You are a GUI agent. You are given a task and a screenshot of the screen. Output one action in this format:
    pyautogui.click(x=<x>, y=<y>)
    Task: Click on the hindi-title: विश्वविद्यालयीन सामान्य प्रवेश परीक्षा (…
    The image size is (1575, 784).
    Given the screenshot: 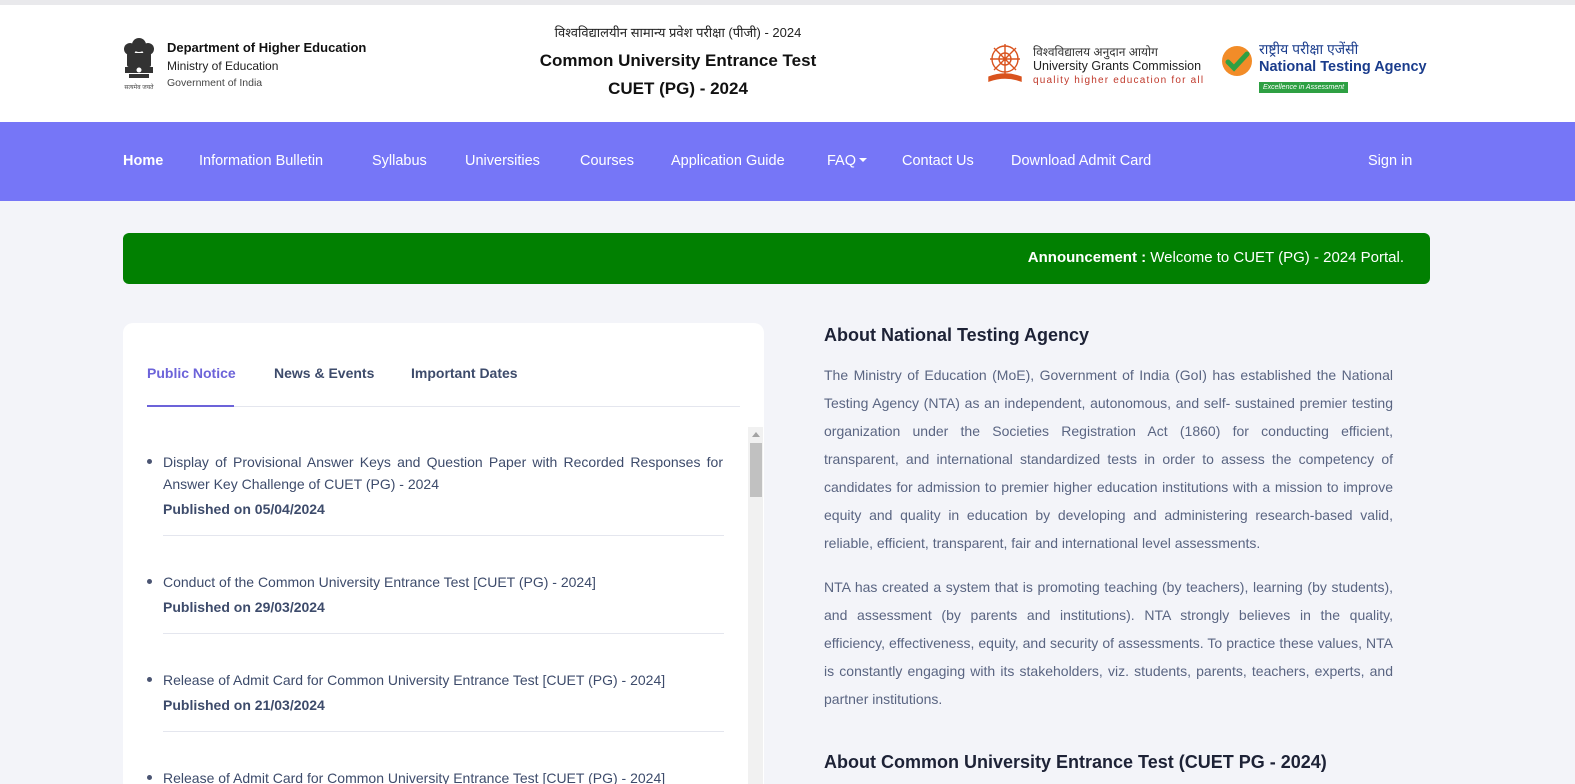 What is the action you would take?
    pyautogui.click(x=678, y=32)
    